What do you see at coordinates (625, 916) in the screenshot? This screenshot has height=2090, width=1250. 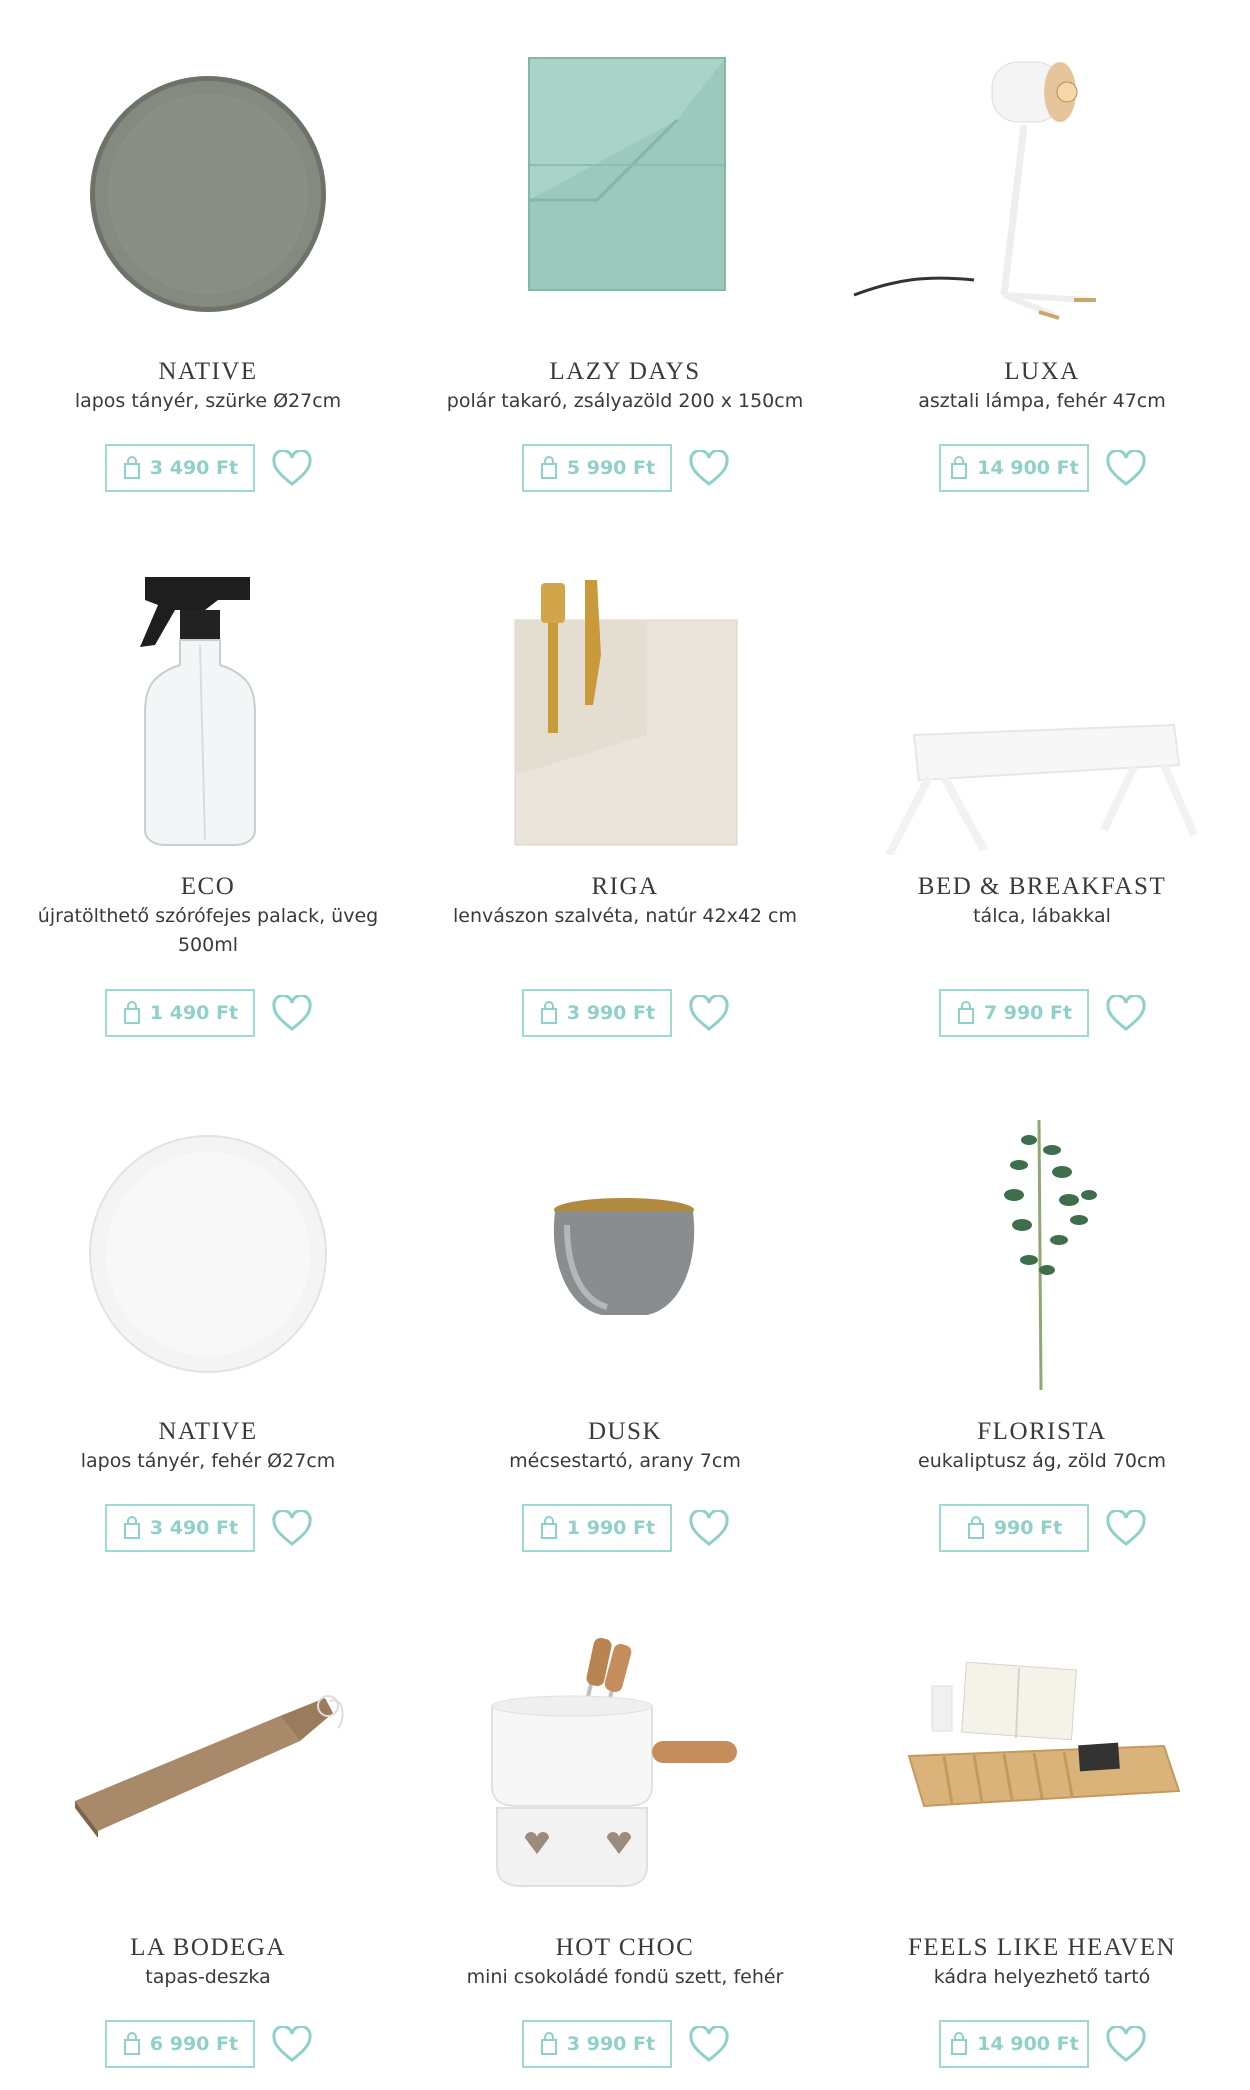 I see `product-description: lenvászon szalvéta, natúr 42x42 cm` at bounding box center [625, 916].